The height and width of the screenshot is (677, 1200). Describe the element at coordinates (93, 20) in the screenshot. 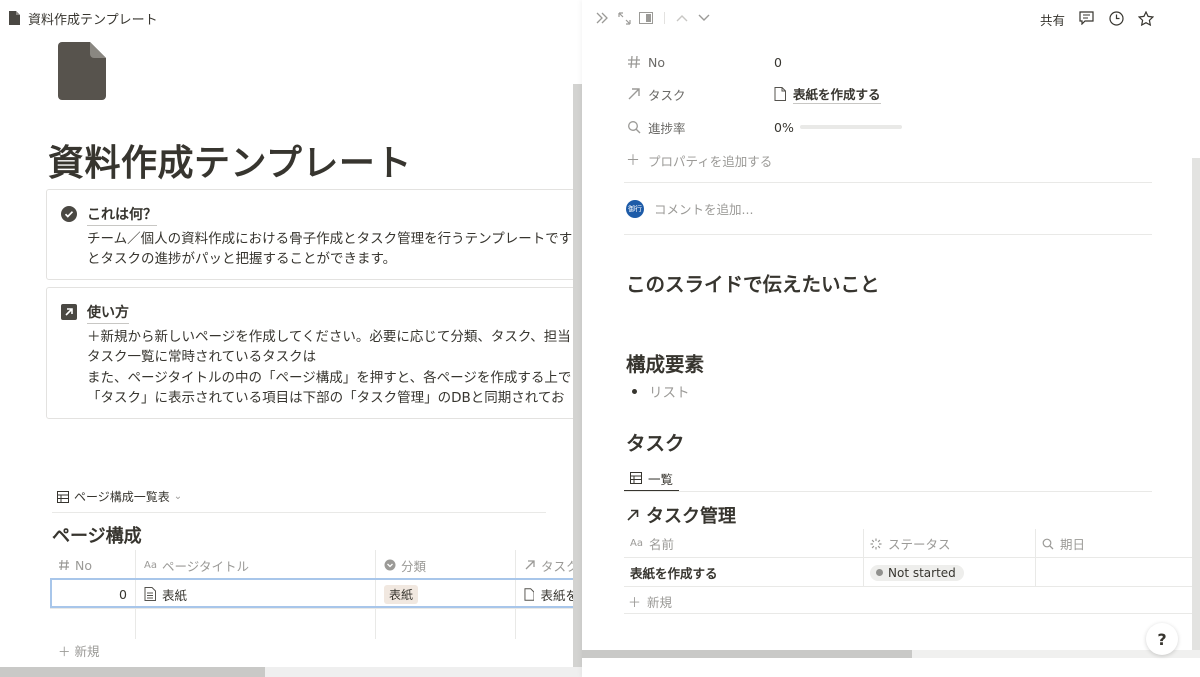

I see `breadcrumb-title: 資料作成テンプレート` at that location.